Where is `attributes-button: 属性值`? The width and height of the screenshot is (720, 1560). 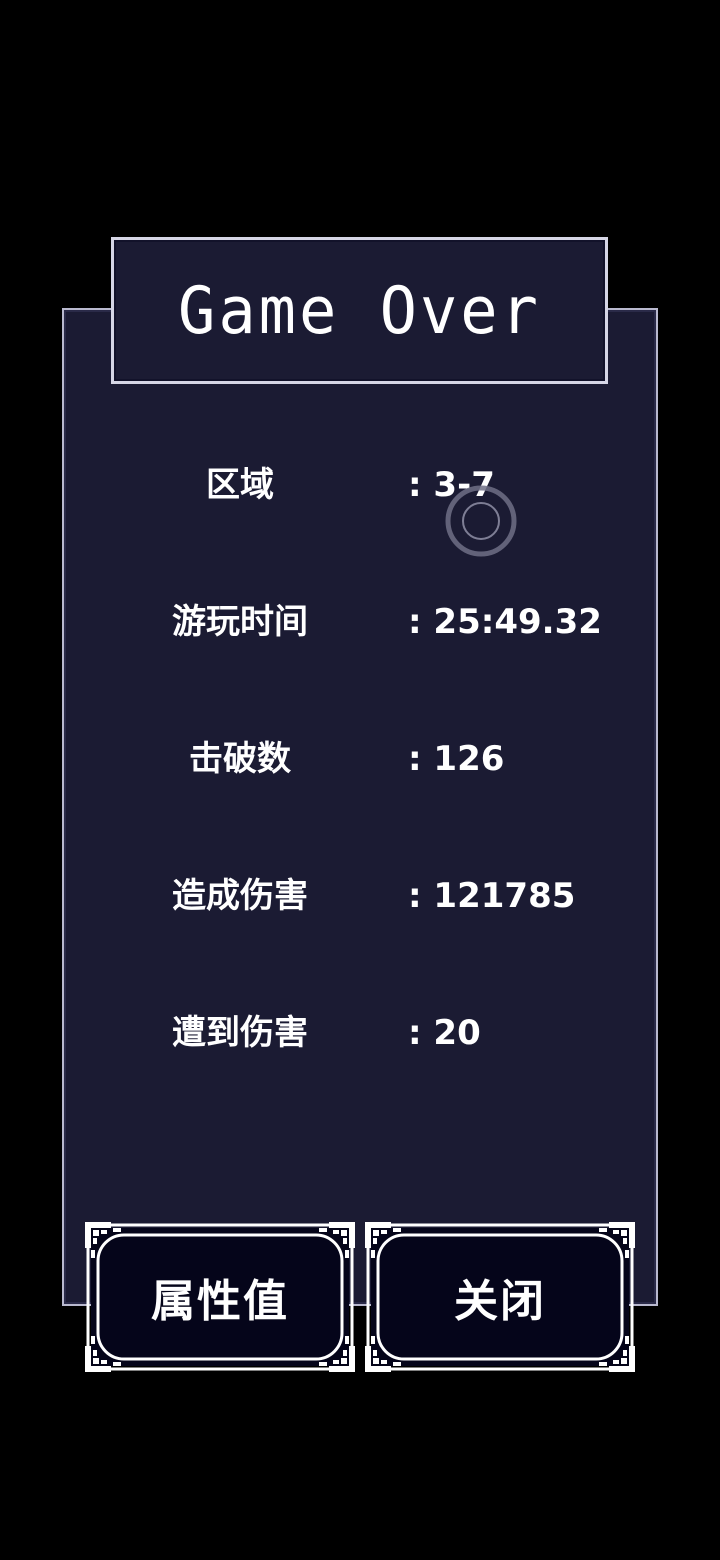 attributes-button: 属性值 is located at coordinates (220, 1297).